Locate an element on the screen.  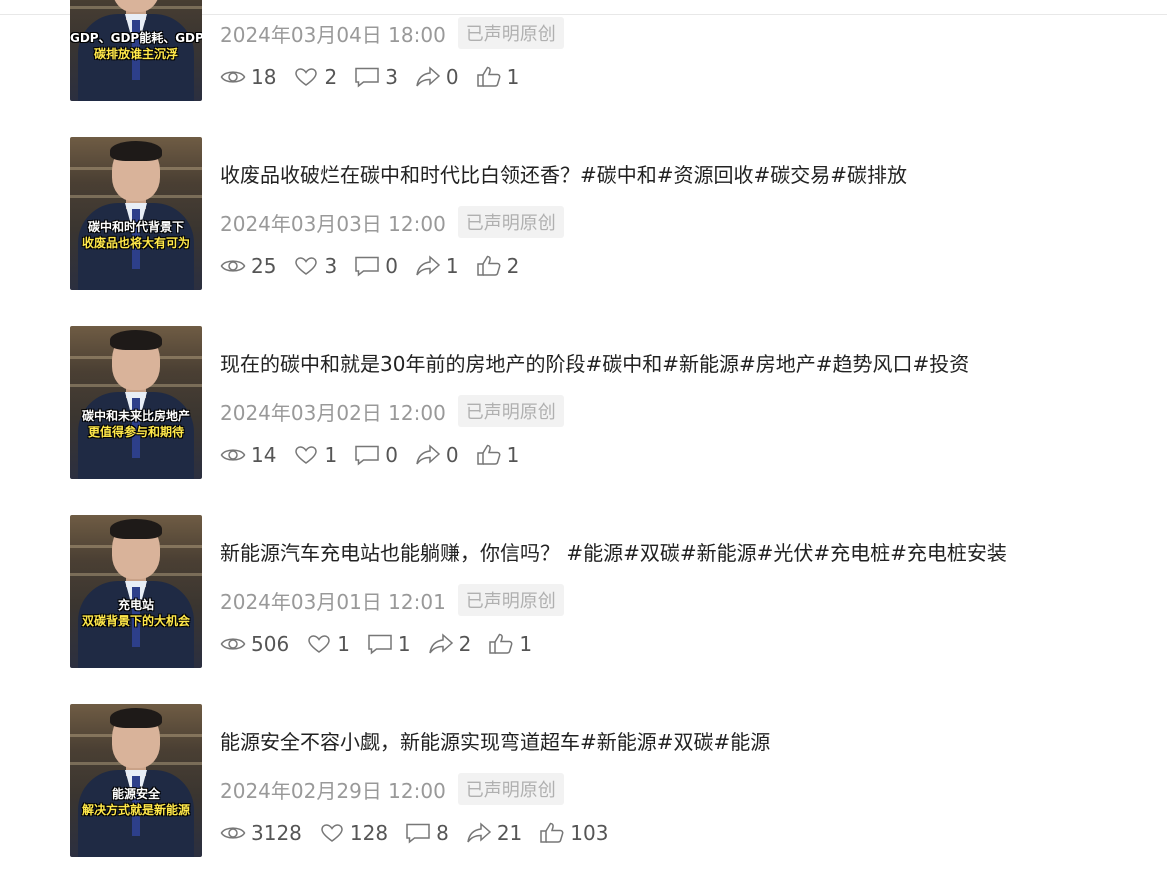
thumbnail-caption-line2: 双碳背景下的大机会 is located at coordinates (135, 621).